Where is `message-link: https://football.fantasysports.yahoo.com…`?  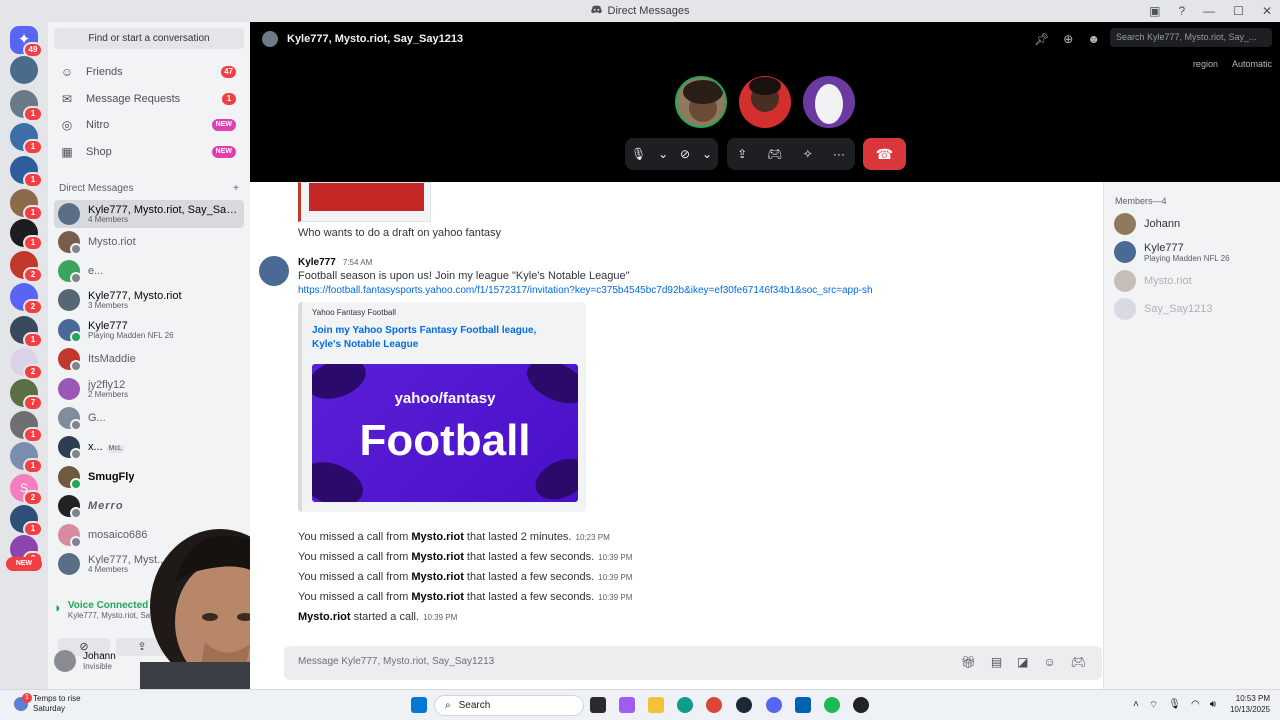
message-link: https://football.fantasysports.yahoo.com… is located at coordinates (585, 290).